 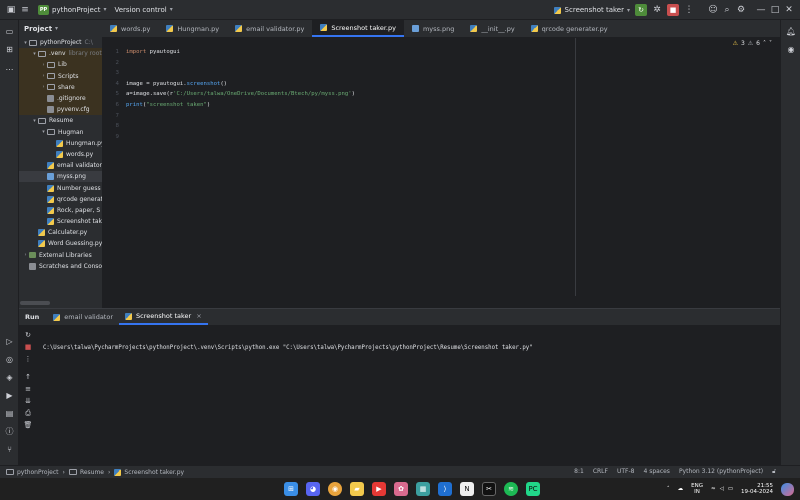 I want to click on trash-icon: 🗑︎, so click(x=28, y=425).